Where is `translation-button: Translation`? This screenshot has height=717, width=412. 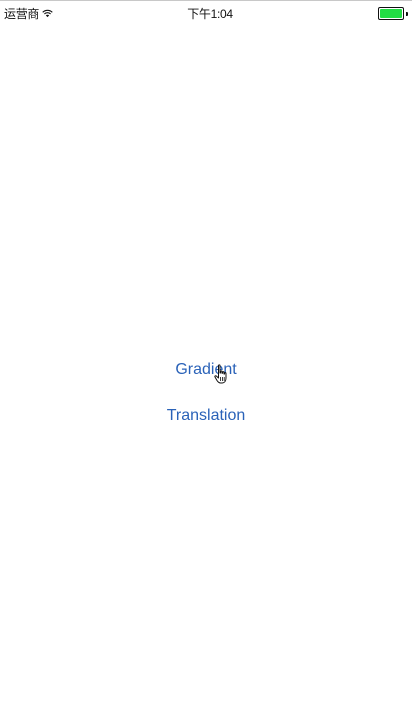 translation-button: Translation is located at coordinates (206, 416).